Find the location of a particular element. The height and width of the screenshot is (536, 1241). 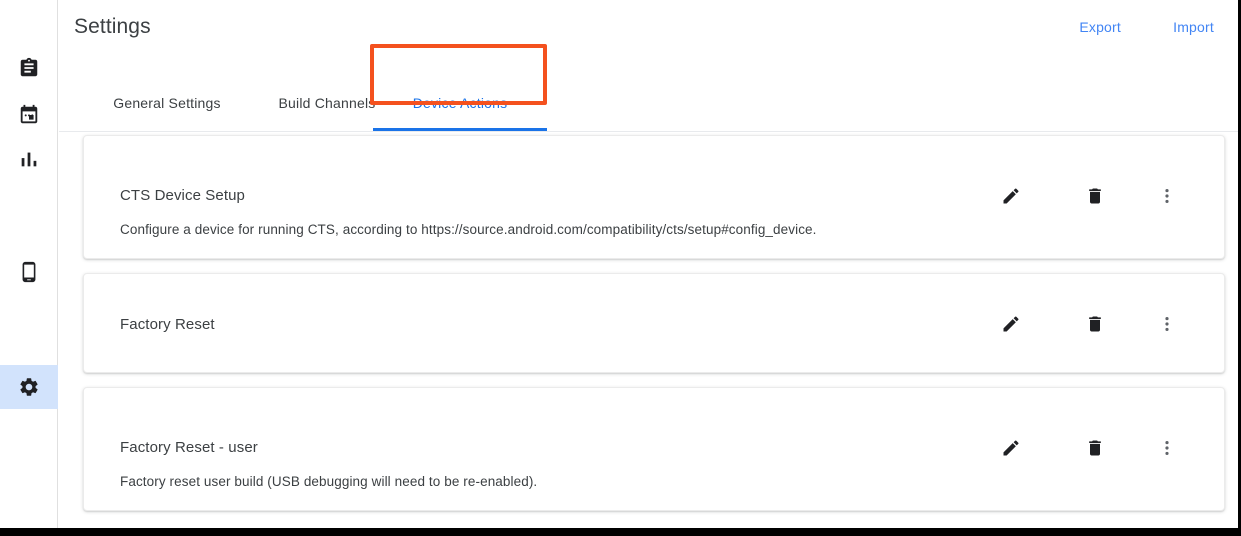

calendar-icon is located at coordinates (29, 115).